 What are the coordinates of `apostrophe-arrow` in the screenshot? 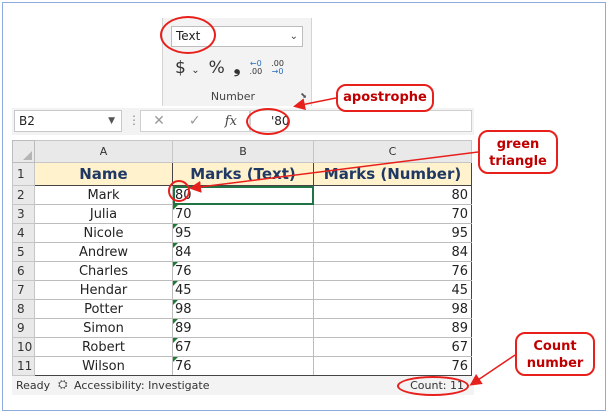 It's located at (315, 104).